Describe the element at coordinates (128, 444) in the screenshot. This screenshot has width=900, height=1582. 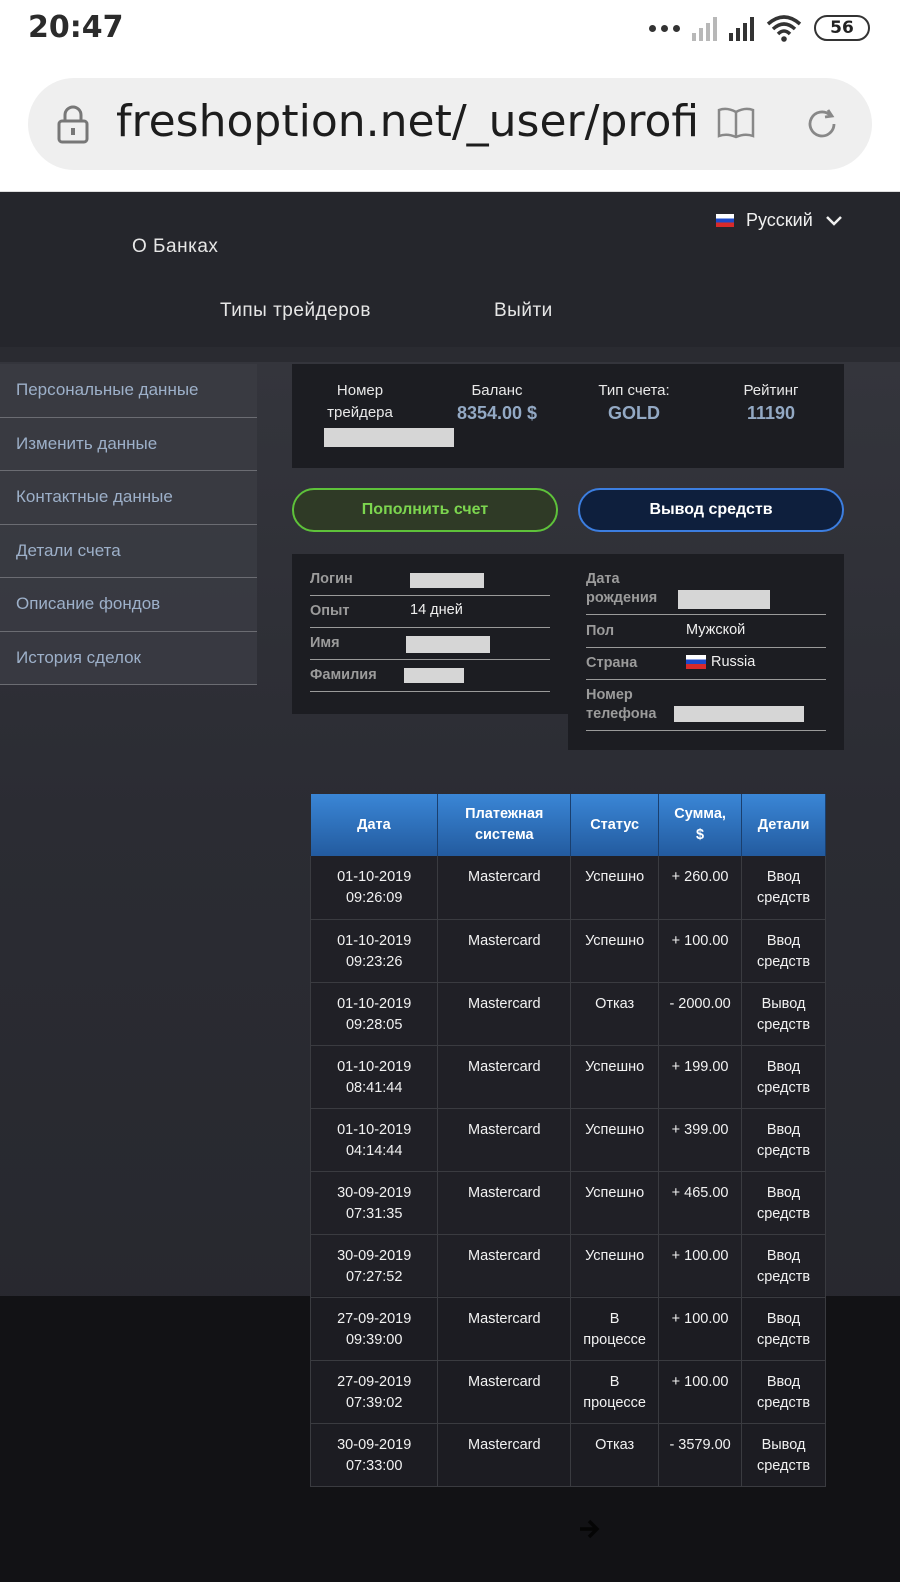
I see `sidebar-item-edit-data: Изменить данные` at that location.